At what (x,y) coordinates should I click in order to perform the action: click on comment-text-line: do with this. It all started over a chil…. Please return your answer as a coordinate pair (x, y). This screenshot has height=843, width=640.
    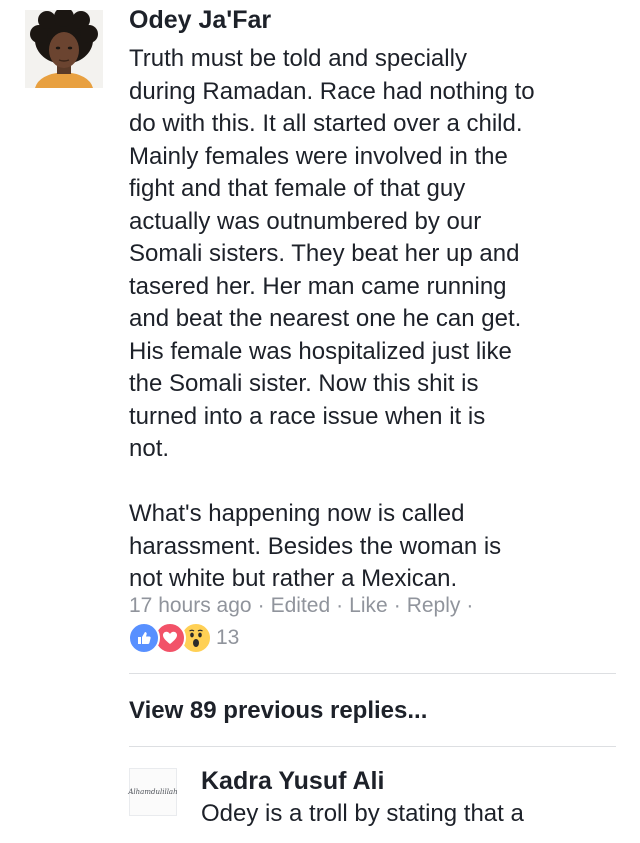
    Looking at the image, I should click on (326, 123).